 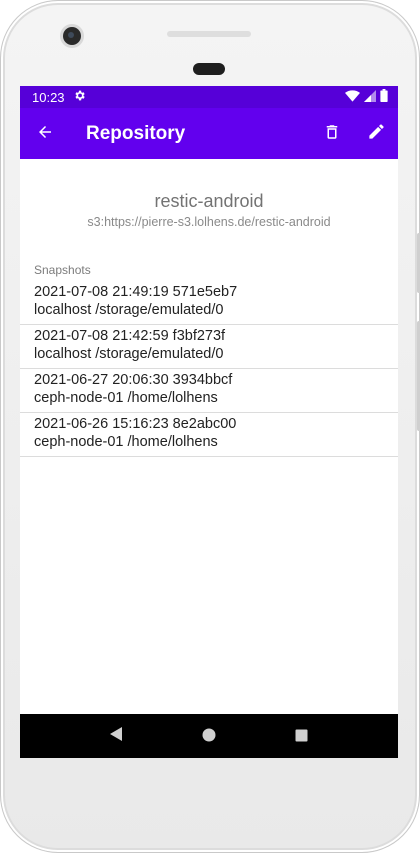 I want to click on system-nav-bar, so click(x=209, y=736).